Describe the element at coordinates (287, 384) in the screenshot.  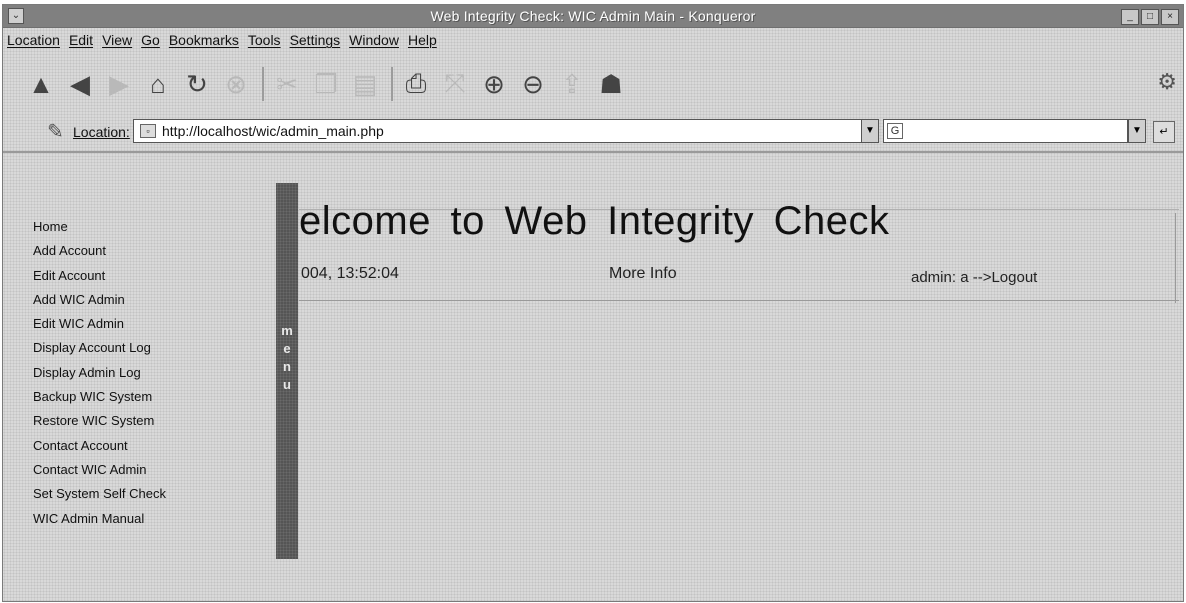
I see `menu-strip-letter: u` at that location.